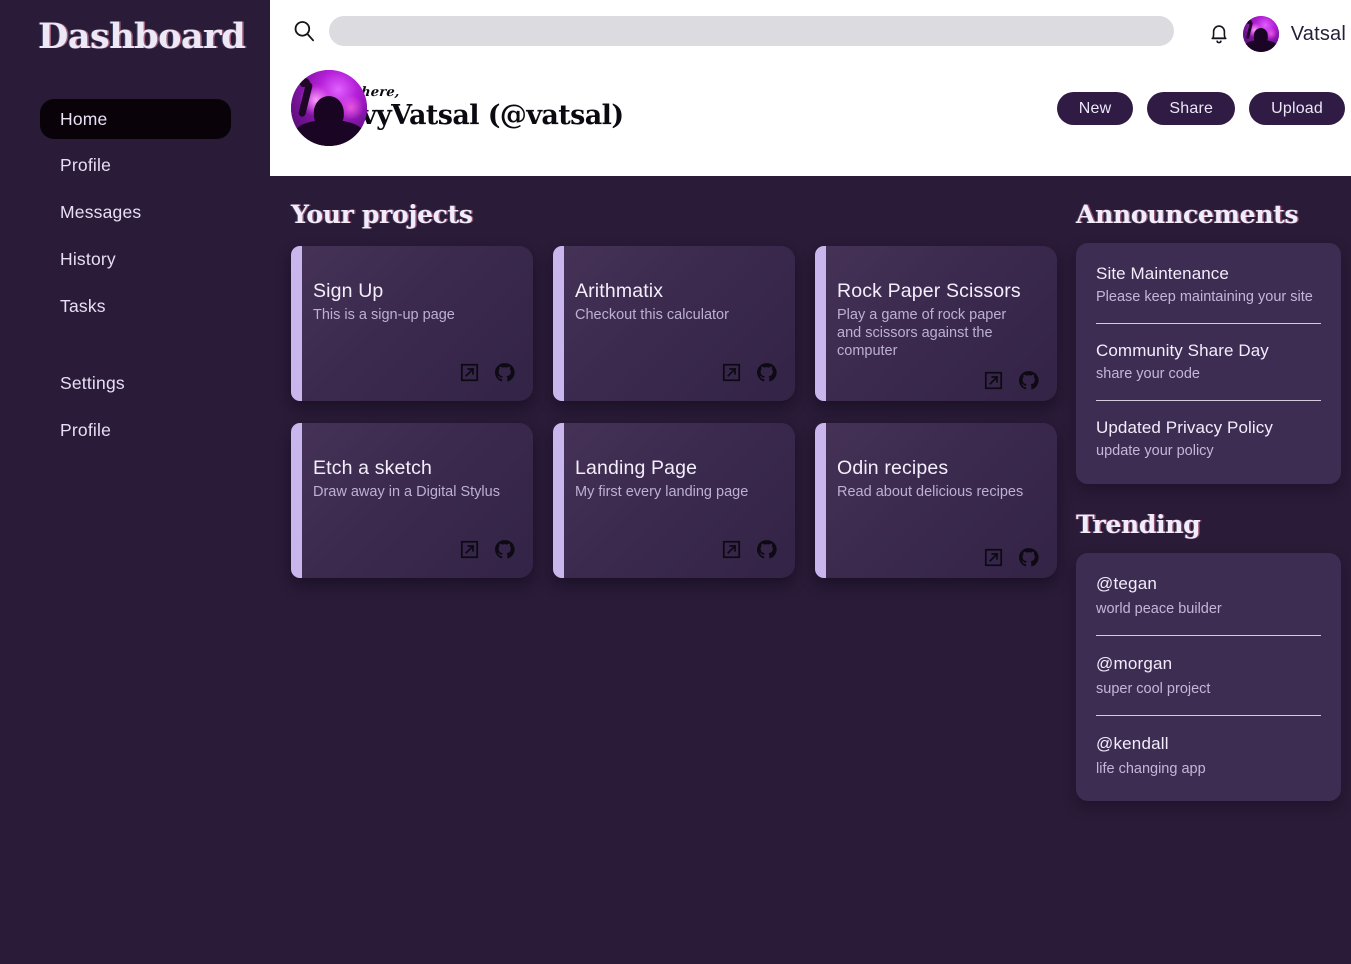 The height and width of the screenshot is (964, 1351). I want to click on sidebar-item-settings: Settings, so click(135, 383).